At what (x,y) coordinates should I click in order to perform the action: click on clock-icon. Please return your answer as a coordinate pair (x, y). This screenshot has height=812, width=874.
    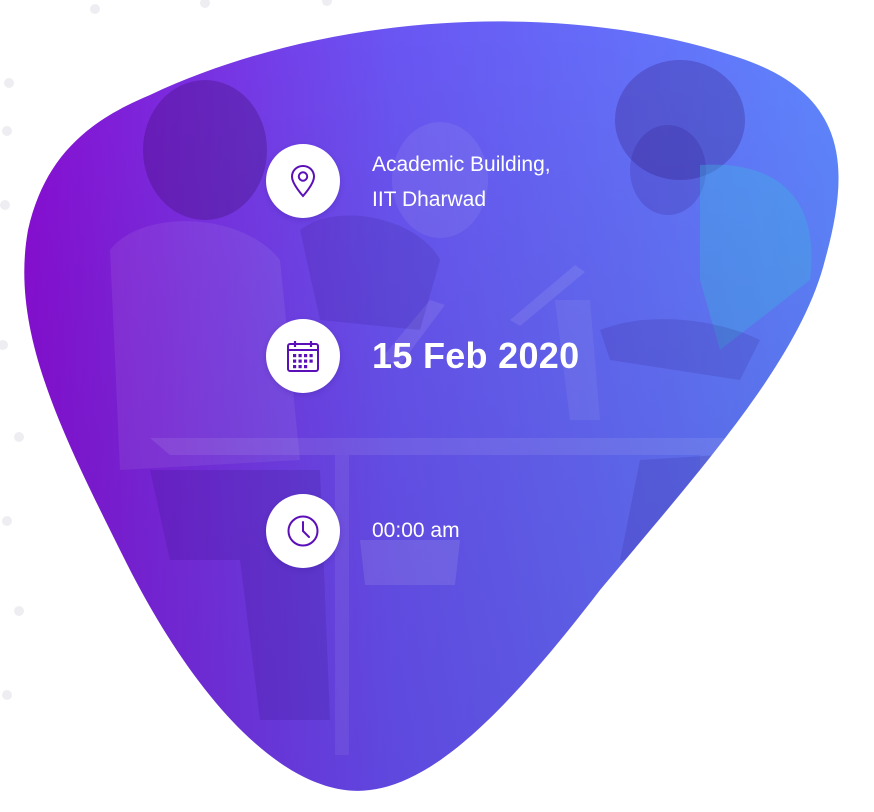
    Looking at the image, I should click on (303, 531).